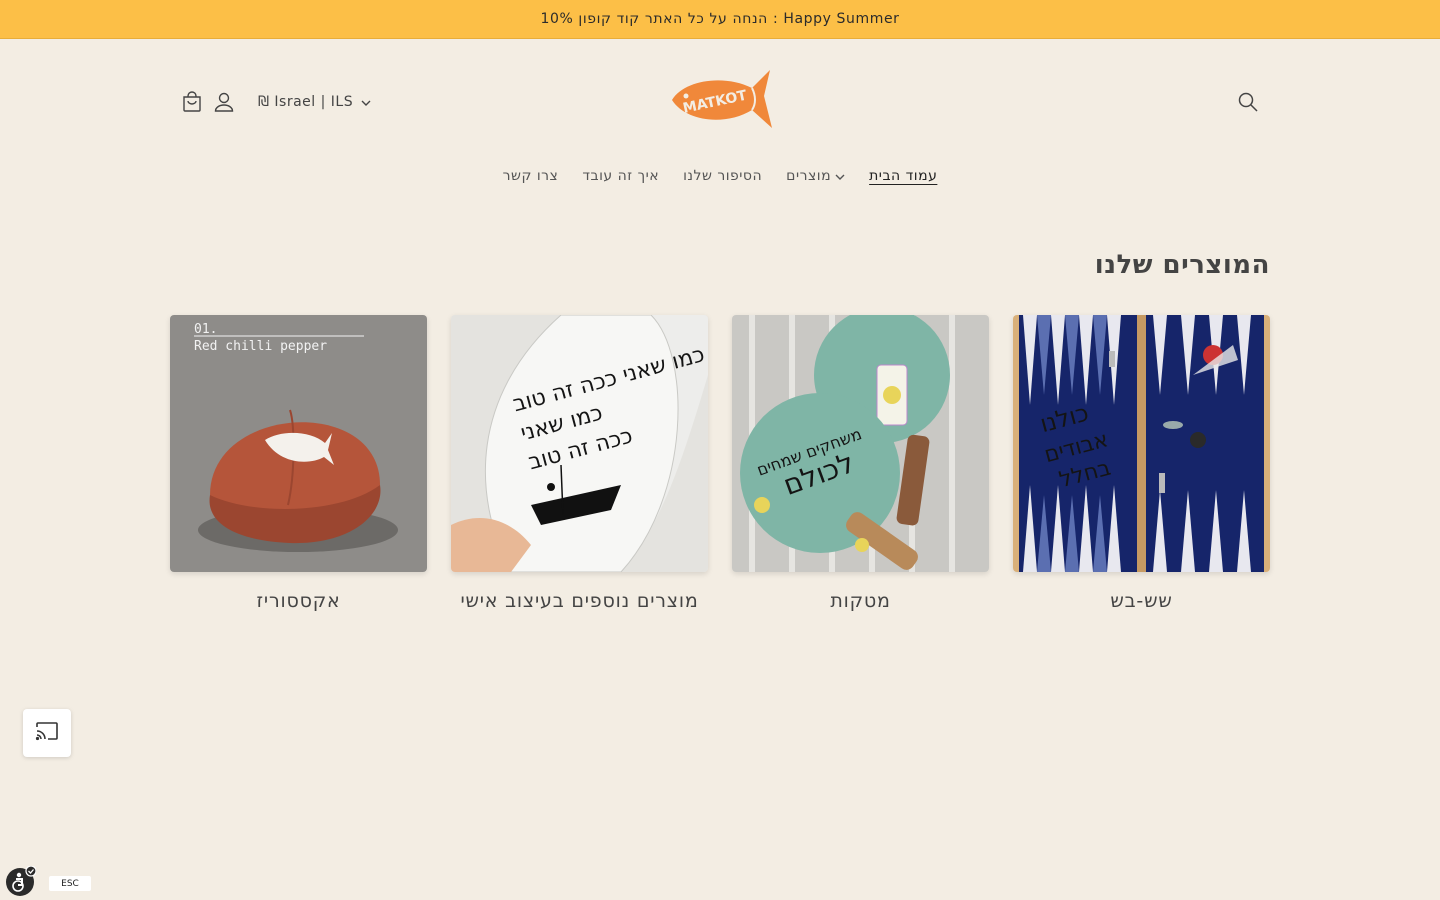 This screenshot has height=900, width=1440. Describe the element at coordinates (1182, 265) in the screenshot. I see `section-title: המוצרים שלנו` at that location.